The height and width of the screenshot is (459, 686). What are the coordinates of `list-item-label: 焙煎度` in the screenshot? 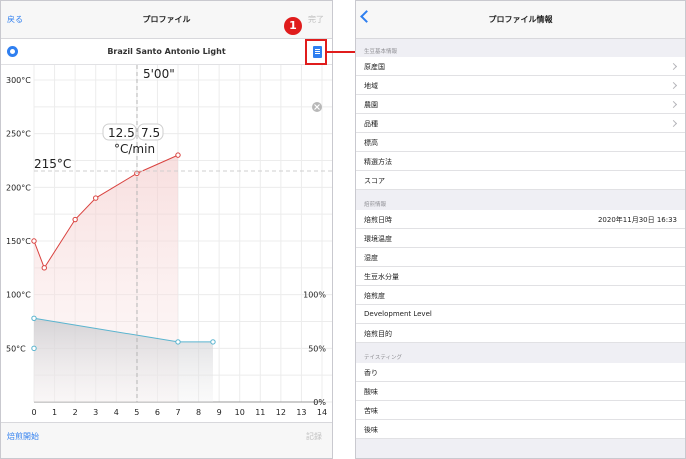 It's located at (374, 296).